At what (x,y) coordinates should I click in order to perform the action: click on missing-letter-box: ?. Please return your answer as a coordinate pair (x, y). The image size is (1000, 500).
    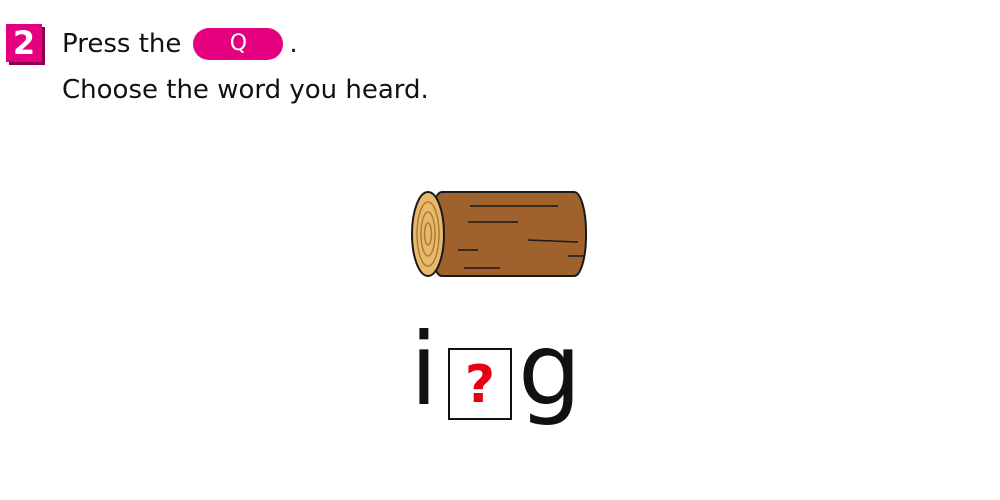
    Looking at the image, I should click on (480, 384).